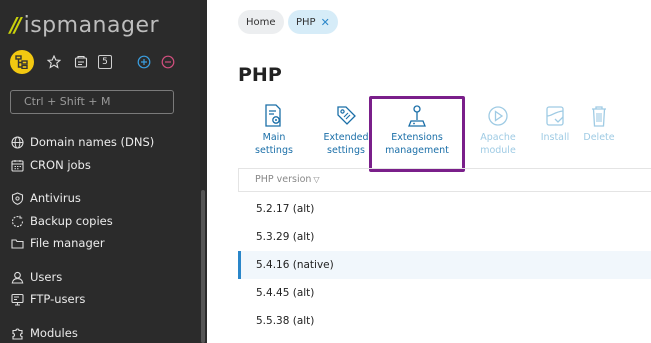 This screenshot has width=651, height=343. Describe the element at coordinates (498, 116) in the screenshot. I see `play-circle-icon` at that location.